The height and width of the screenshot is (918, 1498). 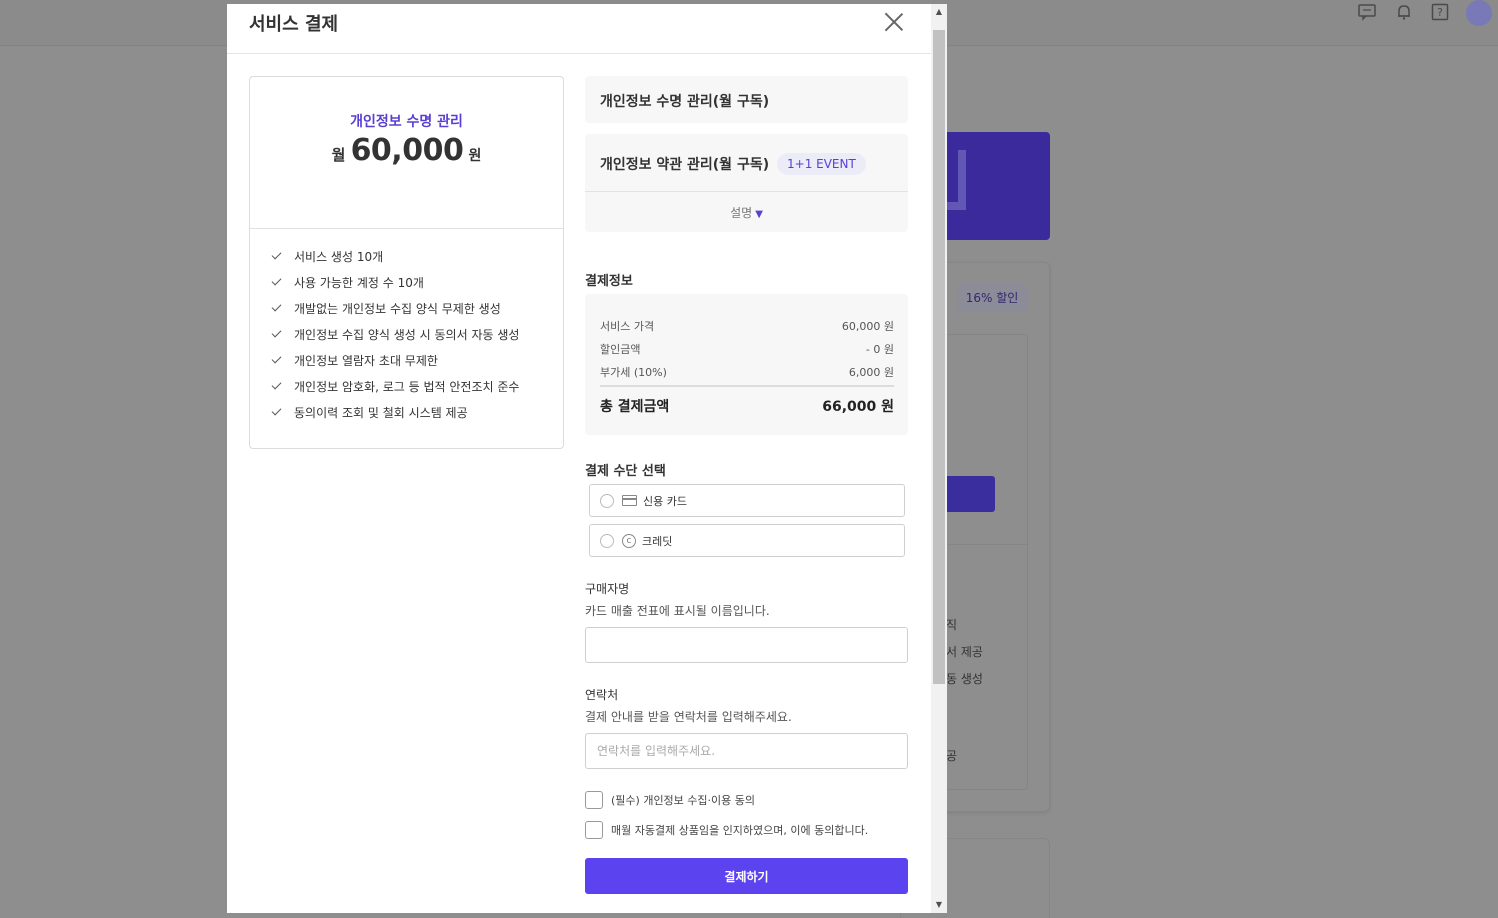 I want to click on agreement-privacy: (필수) 개인정보 수집·이용 동의, so click(x=670, y=800).